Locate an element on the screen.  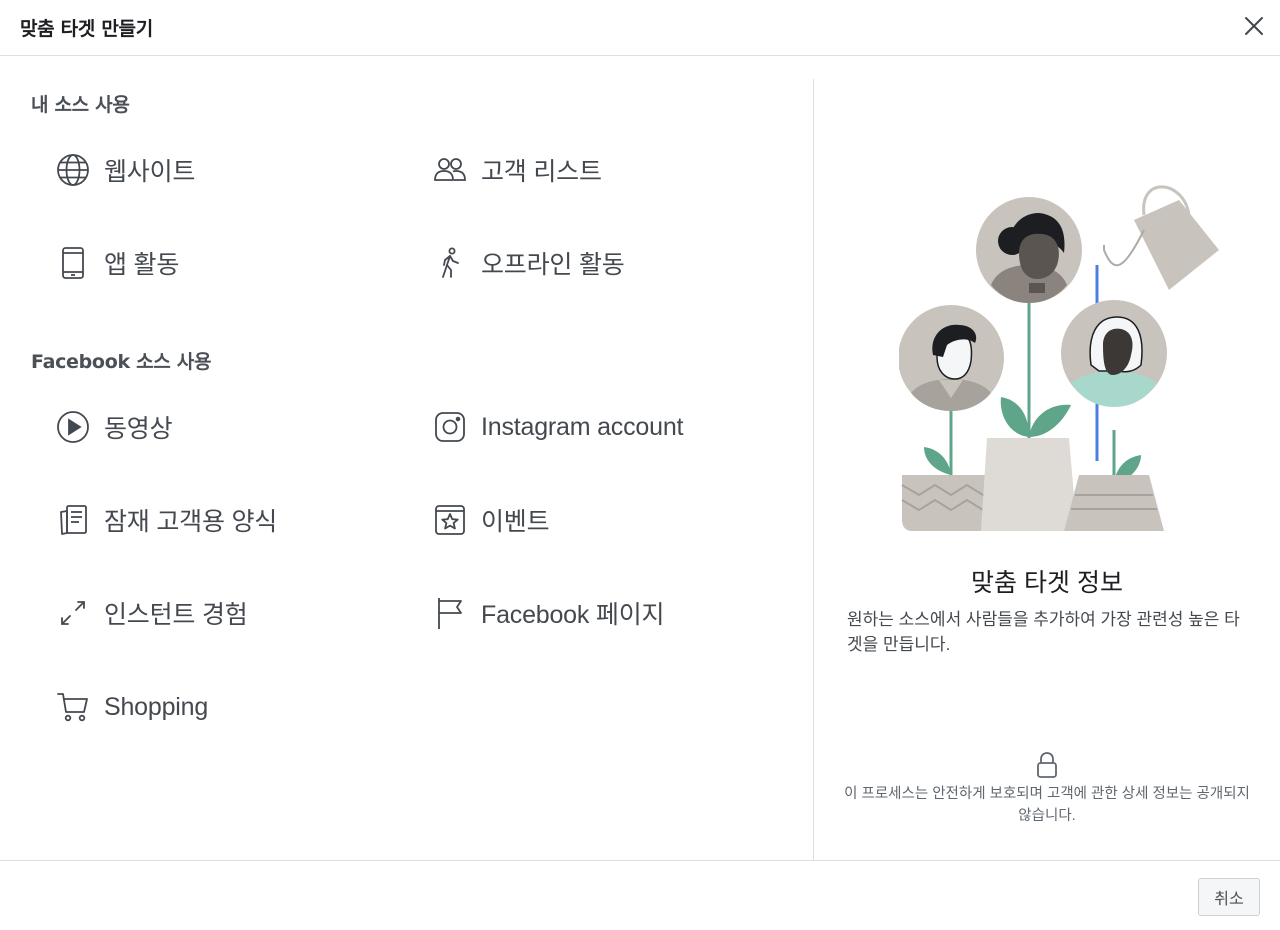
option-label: Instagram account is located at coordinates (582, 426).